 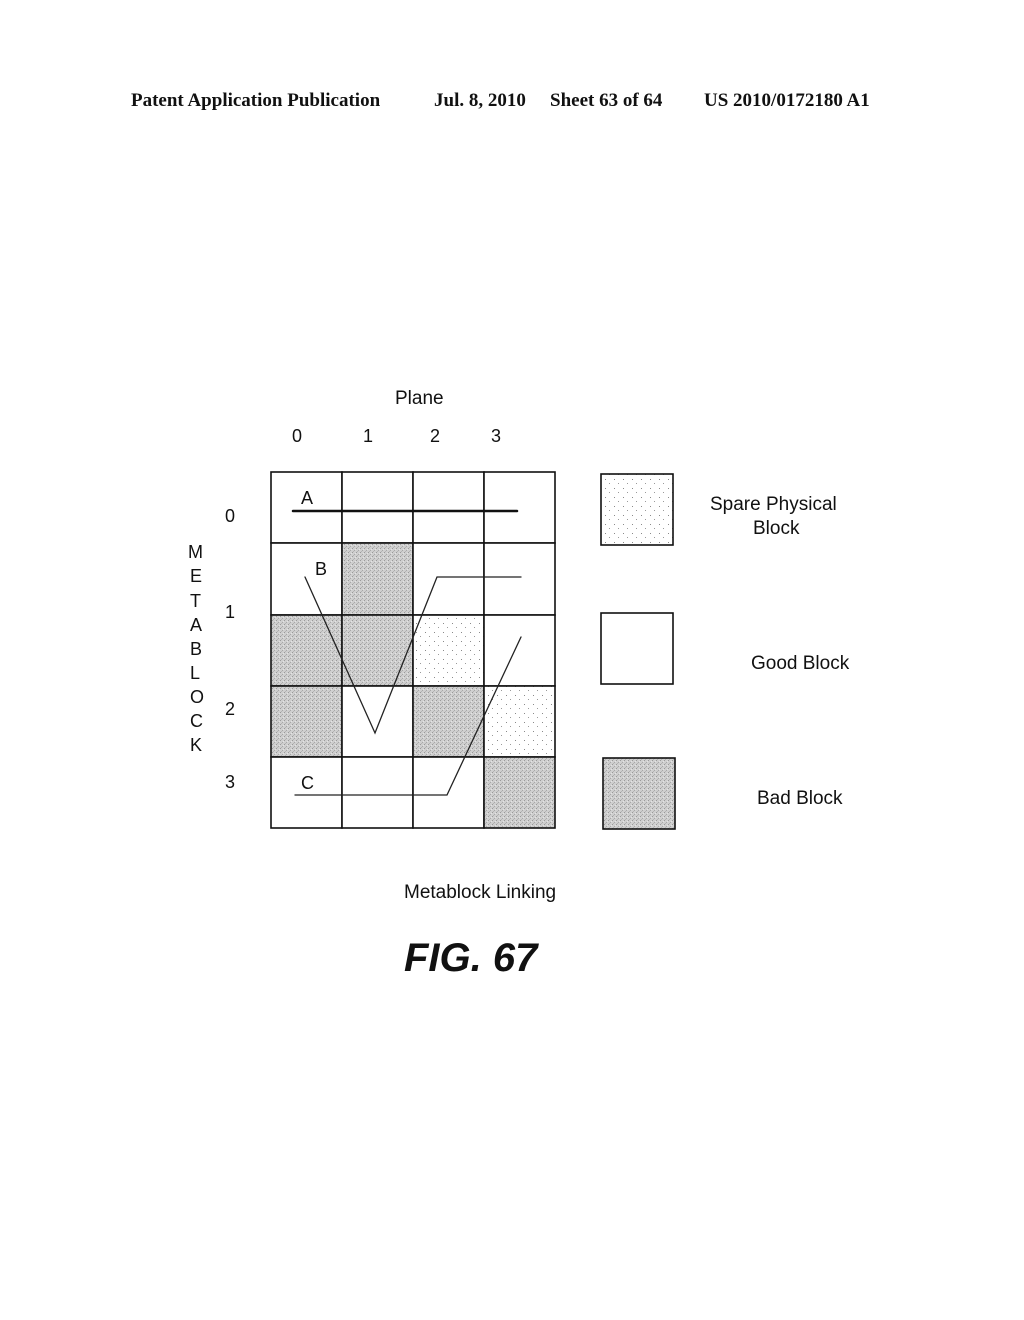 What do you see at coordinates (307, 783) in the screenshot?
I see `link-label-c: C` at bounding box center [307, 783].